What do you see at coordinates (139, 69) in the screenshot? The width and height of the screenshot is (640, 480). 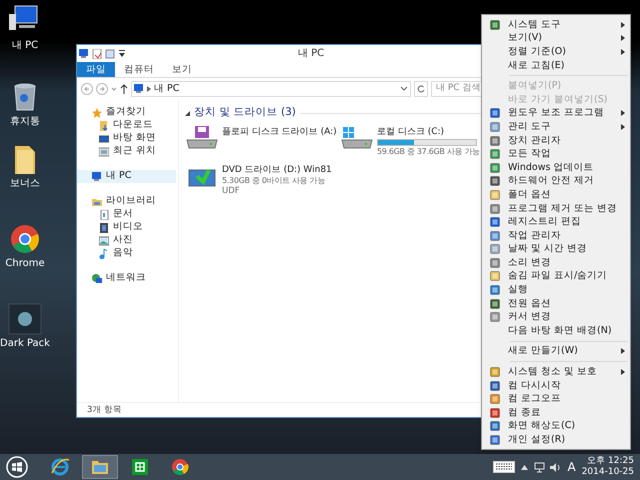 I see `ribbon-tab: 컴퓨터` at bounding box center [139, 69].